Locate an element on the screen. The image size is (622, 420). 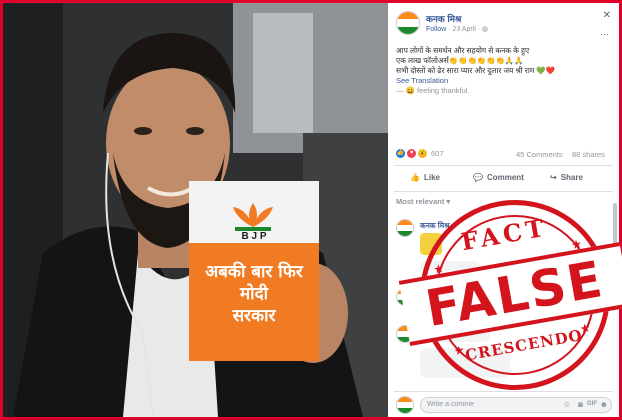
like-button: 👍 Like is located at coordinates (425, 177).